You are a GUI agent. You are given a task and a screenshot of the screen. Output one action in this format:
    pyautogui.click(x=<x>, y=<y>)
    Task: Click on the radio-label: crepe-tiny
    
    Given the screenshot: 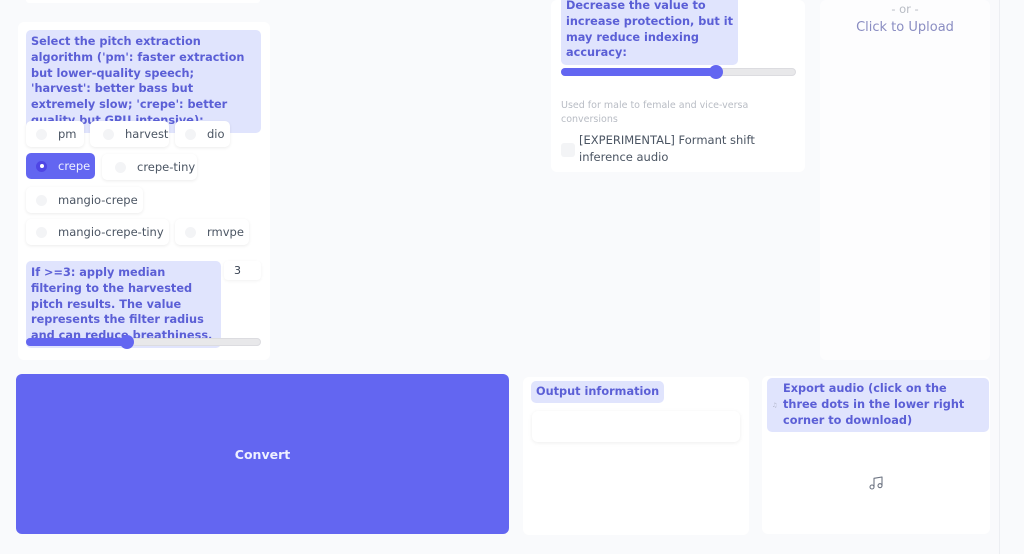 What is the action you would take?
    pyautogui.click(x=166, y=167)
    